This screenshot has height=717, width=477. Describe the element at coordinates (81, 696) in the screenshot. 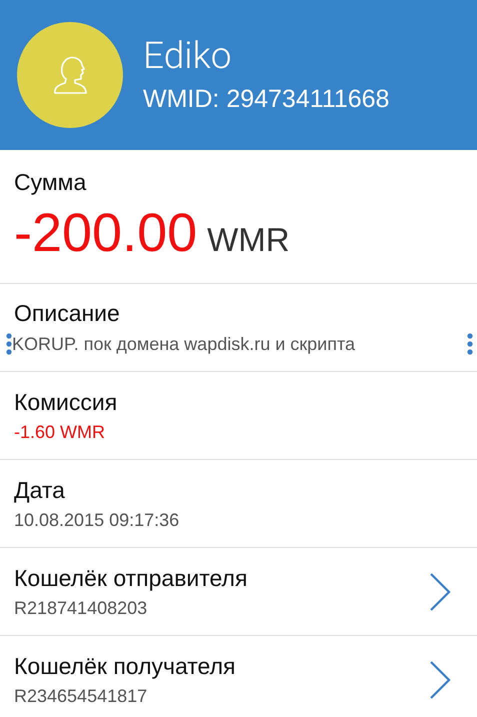

I see `wallet-number: R234654541817` at that location.